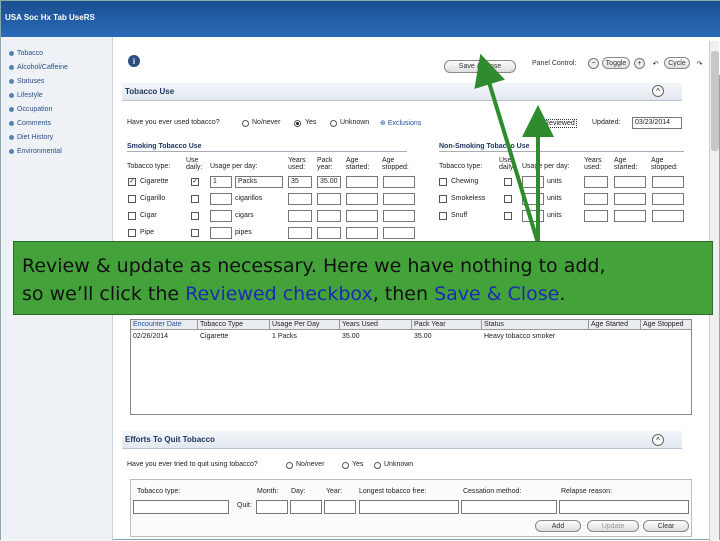 Image resolution: width=720 pixels, height=541 pixels. Describe the element at coordinates (376, 325) in the screenshot. I see `grid-col-years-used: Years Used` at that location.